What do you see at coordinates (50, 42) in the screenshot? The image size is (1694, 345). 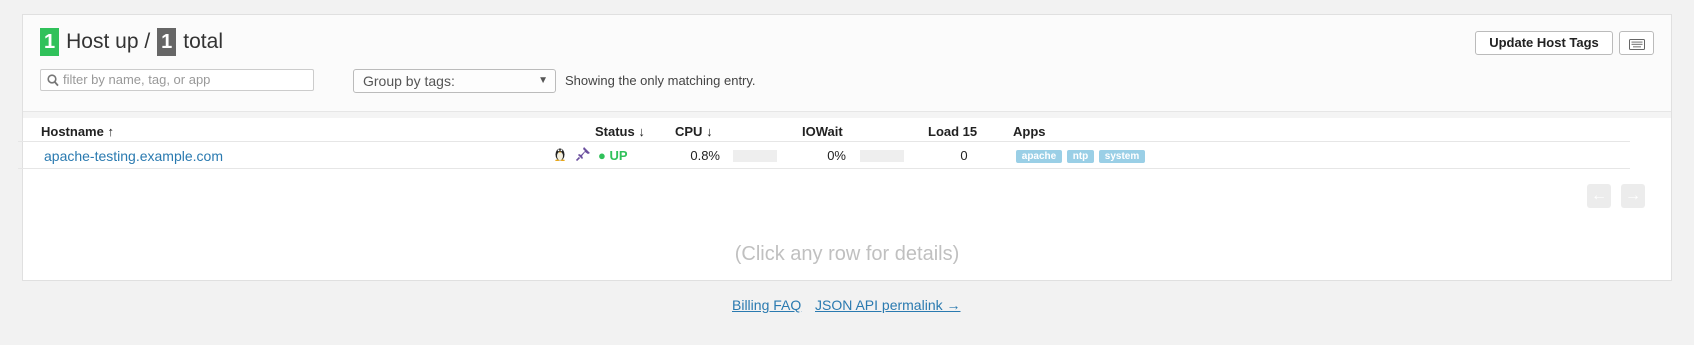 I see `hosts-up-count-badge: 1` at bounding box center [50, 42].